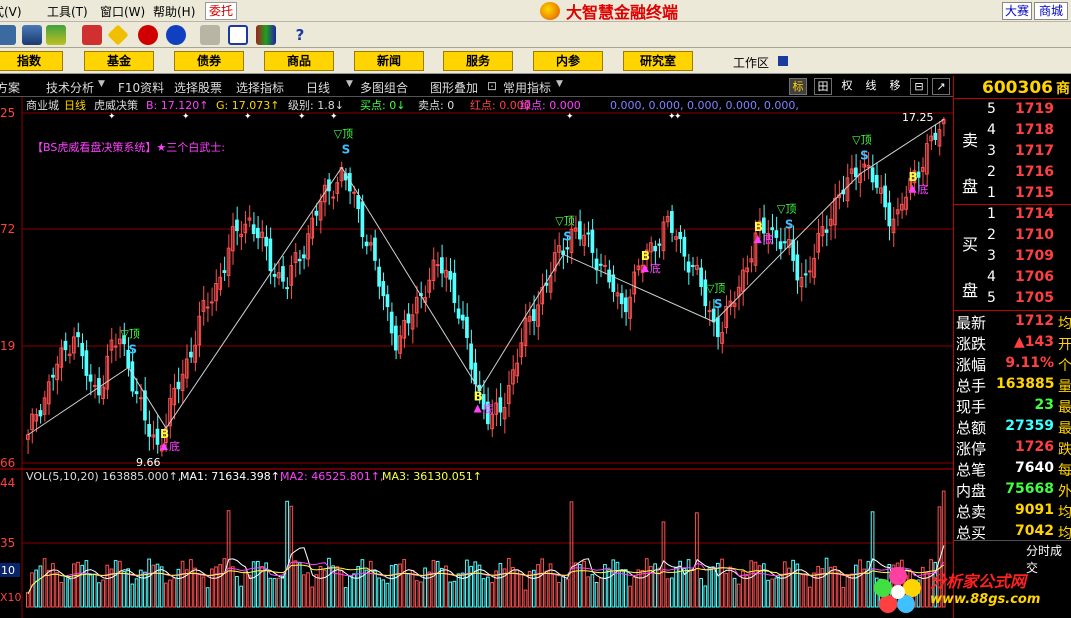  What do you see at coordinates (209, 61) in the screenshot?
I see `nav-bond: 债券` at bounding box center [209, 61].